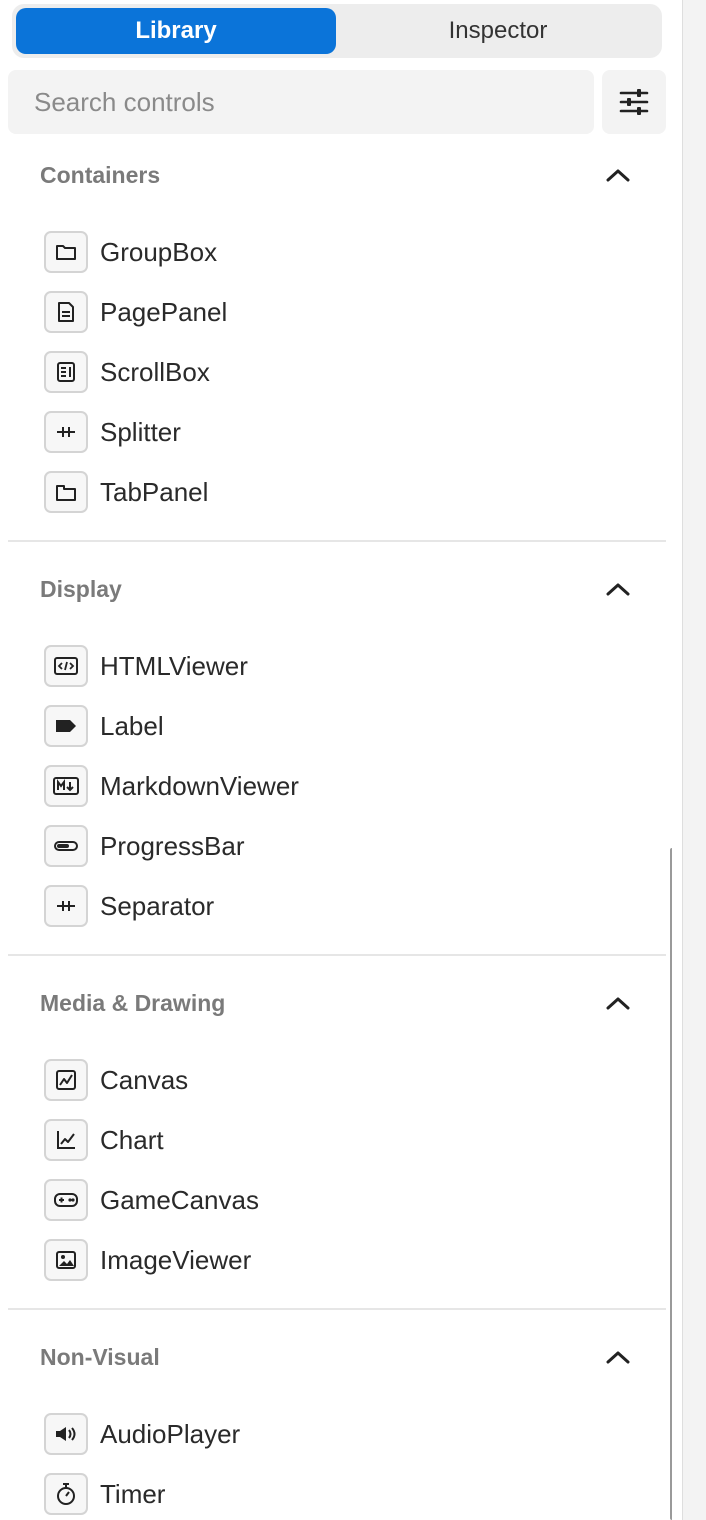 Image resolution: width=706 pixels, height=1520 pixels. Describe the element at coordinates (66, 252) in the screenshot. I see `folder-icon` at that location.